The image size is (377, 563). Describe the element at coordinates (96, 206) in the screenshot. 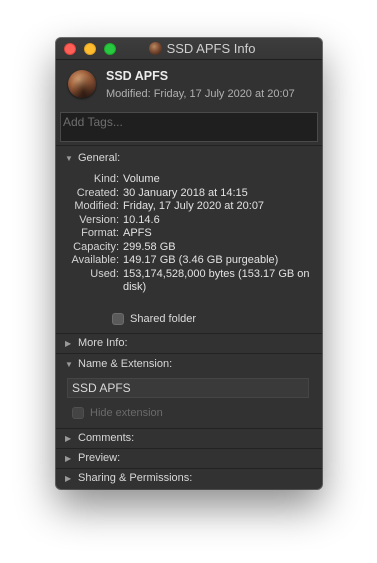

I see `info-key: Modified:` at that location.